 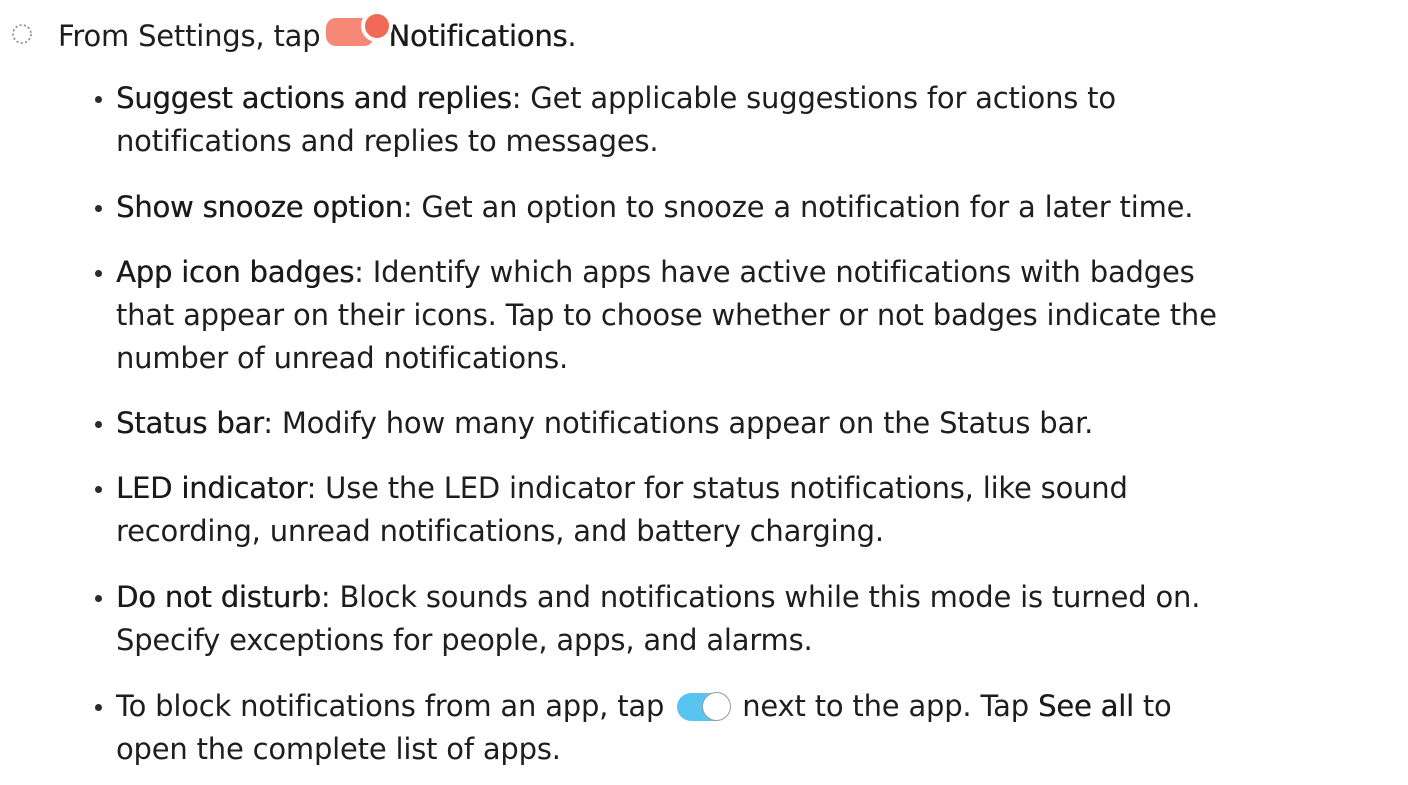 What do you see at coordinates (22, 34) in the screenshot?
I see `step-marker-icon` at bounding box center [22, 34].